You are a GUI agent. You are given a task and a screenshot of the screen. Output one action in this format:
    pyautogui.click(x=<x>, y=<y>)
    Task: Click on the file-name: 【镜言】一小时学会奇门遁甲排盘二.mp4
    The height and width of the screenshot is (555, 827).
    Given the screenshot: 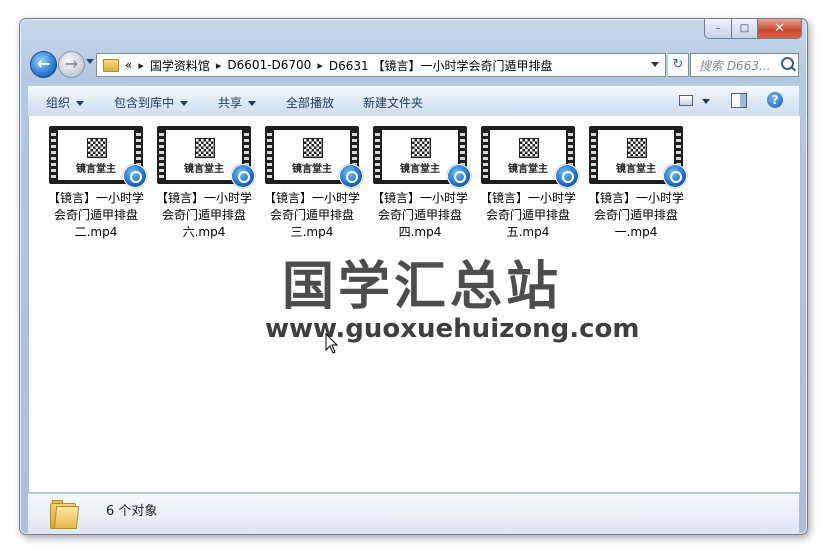 What is the action you would take?
    pyautogui.click(x=95, y=215)
    